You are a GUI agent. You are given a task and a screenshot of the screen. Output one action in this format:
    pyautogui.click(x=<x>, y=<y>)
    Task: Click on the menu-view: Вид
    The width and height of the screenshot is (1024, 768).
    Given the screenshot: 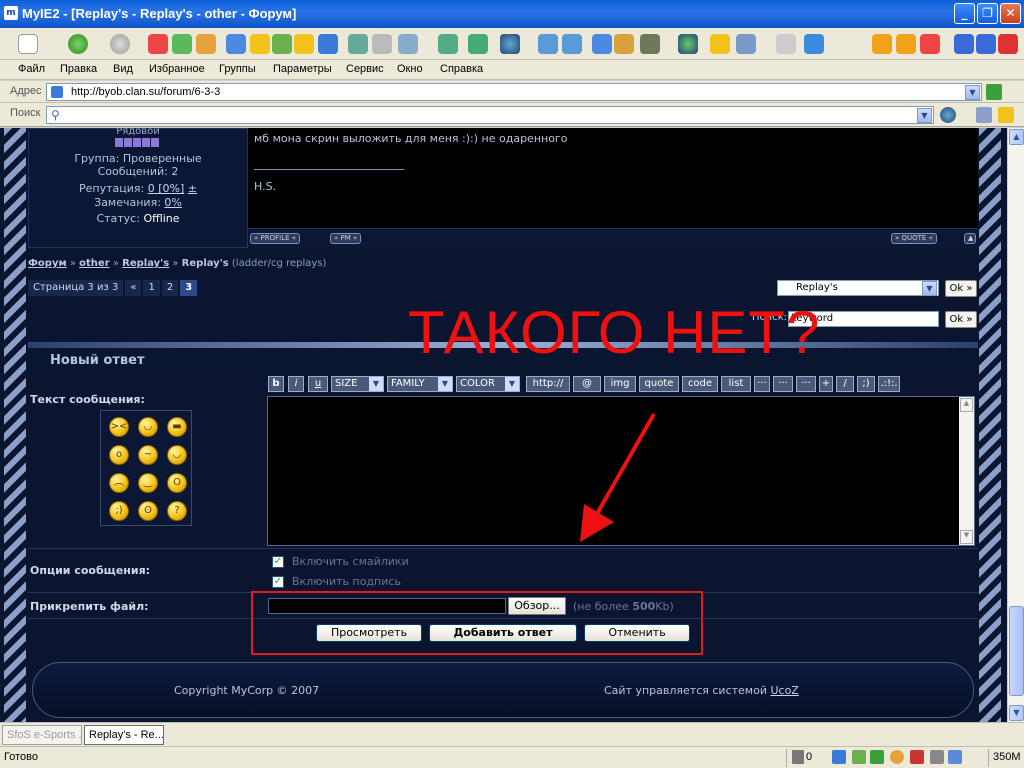 What is the action you would take?
    pyautogui.click(x=123, y=69)
    